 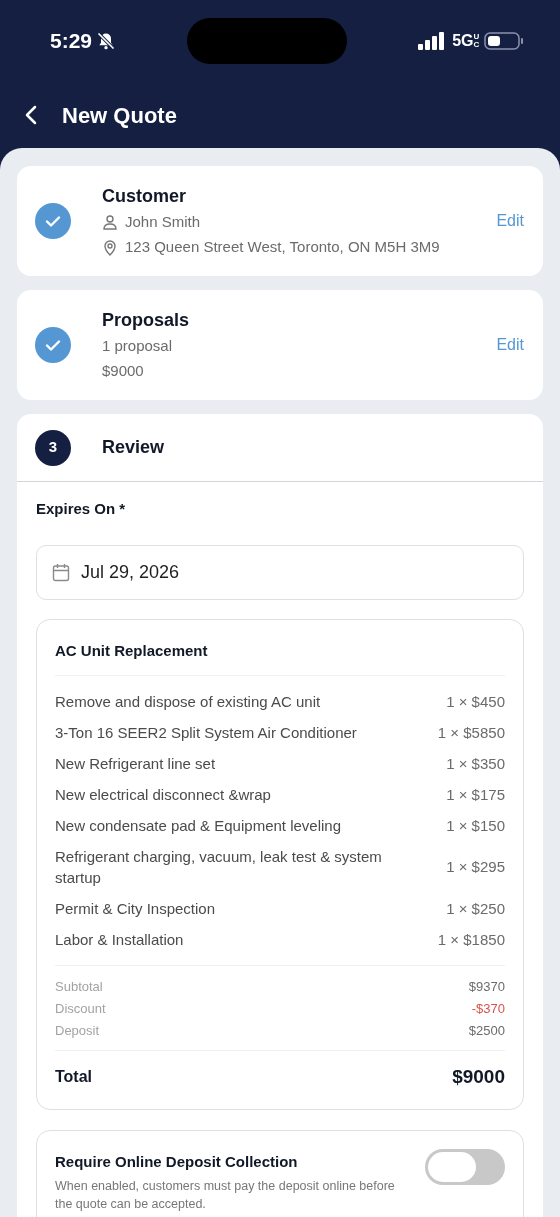 I want to click on summary-label: Discount, so click(x=80, y=1008).